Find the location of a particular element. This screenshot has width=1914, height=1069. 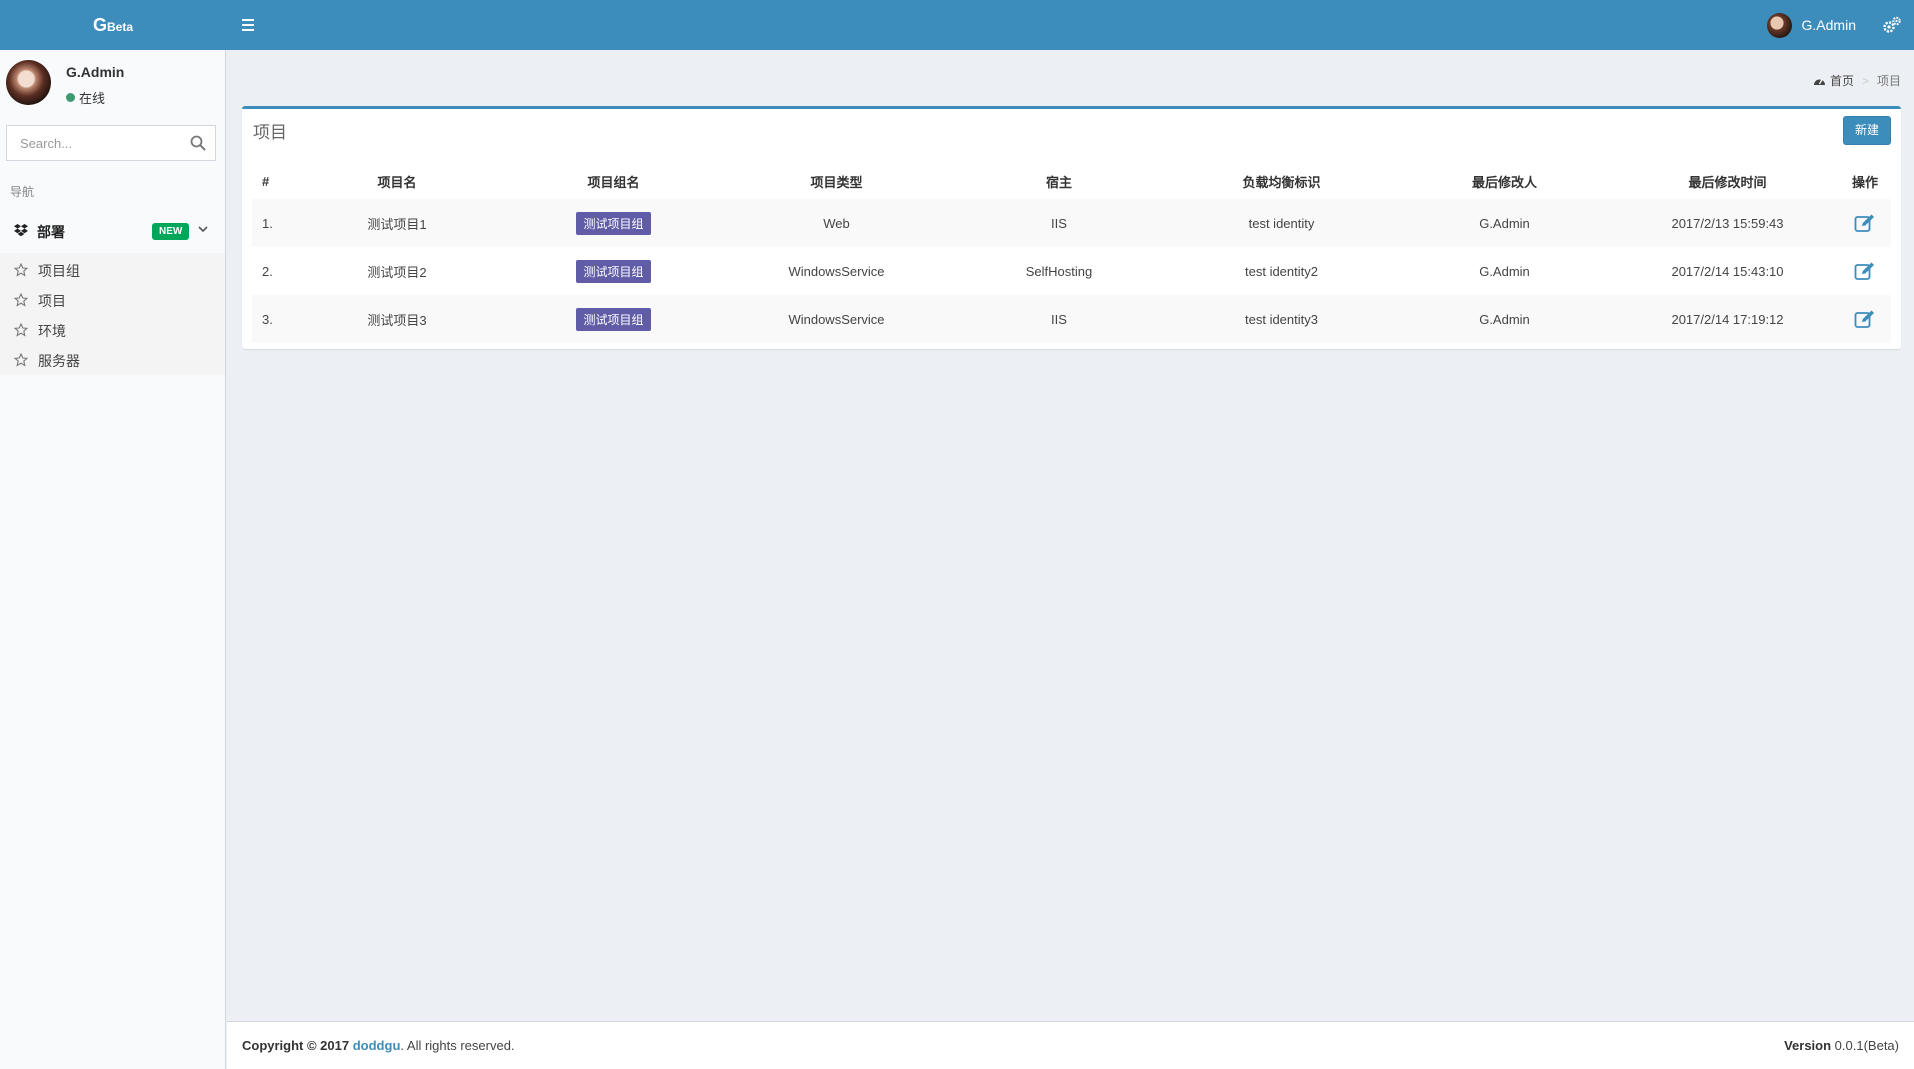

sidebar-item-server: 服务器 is located at coordinates (112, 360).